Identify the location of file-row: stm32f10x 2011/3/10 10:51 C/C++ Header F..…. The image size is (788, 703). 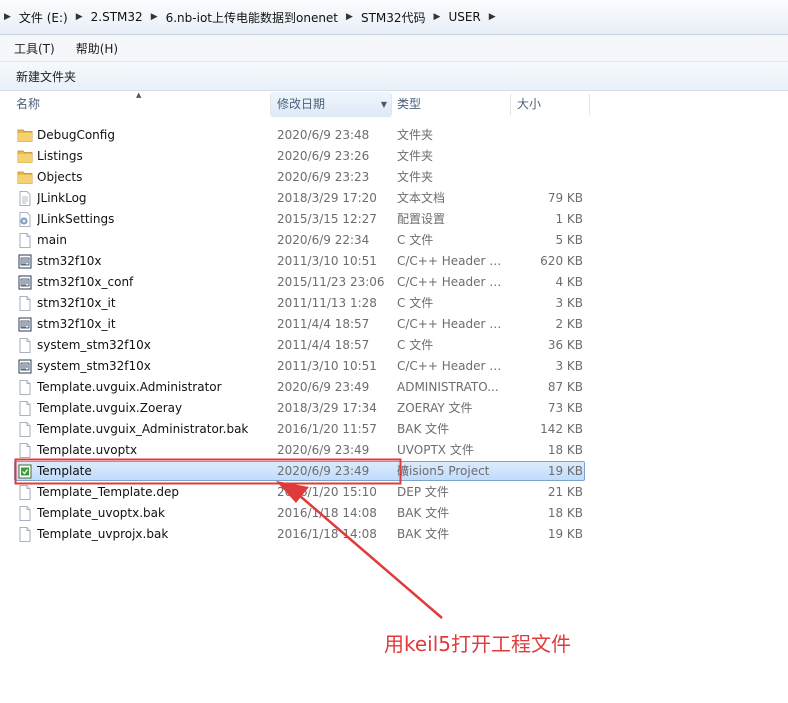
(394, 261).